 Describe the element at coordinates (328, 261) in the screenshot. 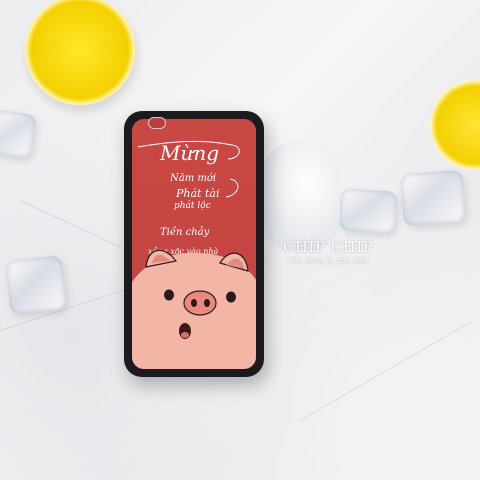

I see `watermark-tagline: Gấu_bông_&_phụ_kiện` at that location.